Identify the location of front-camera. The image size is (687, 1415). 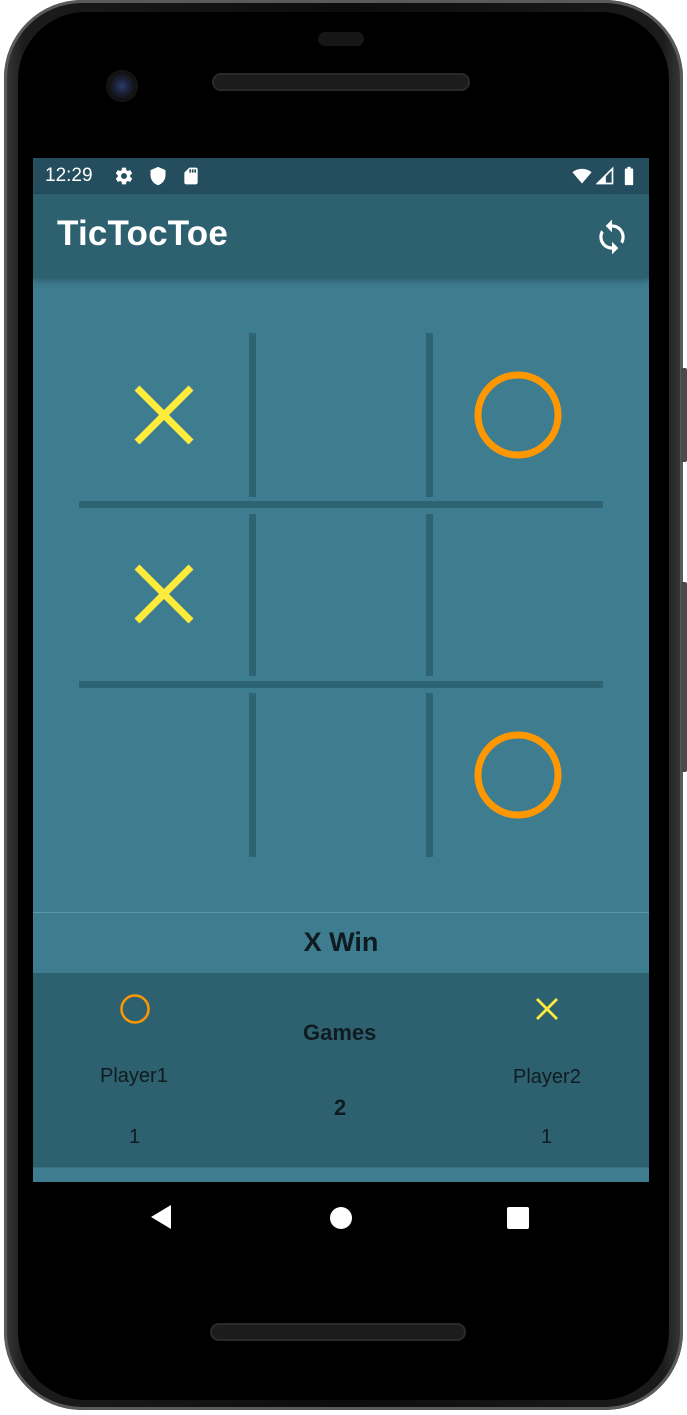
(122, 86).